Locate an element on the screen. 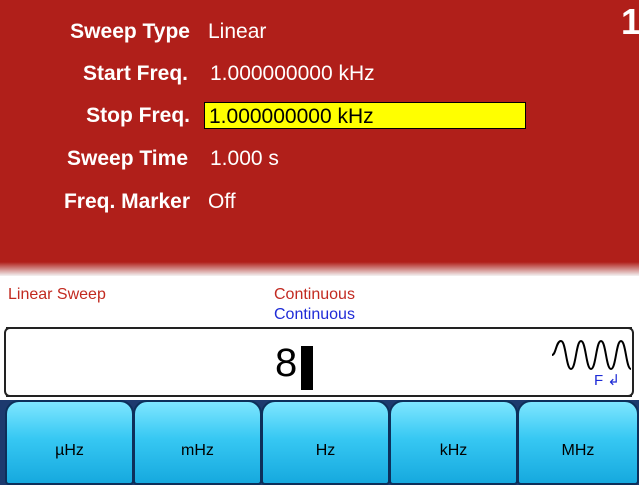 This screenshot has height=485, width=639. function-indicator: F ↲ is located at coordinates (607, 380).